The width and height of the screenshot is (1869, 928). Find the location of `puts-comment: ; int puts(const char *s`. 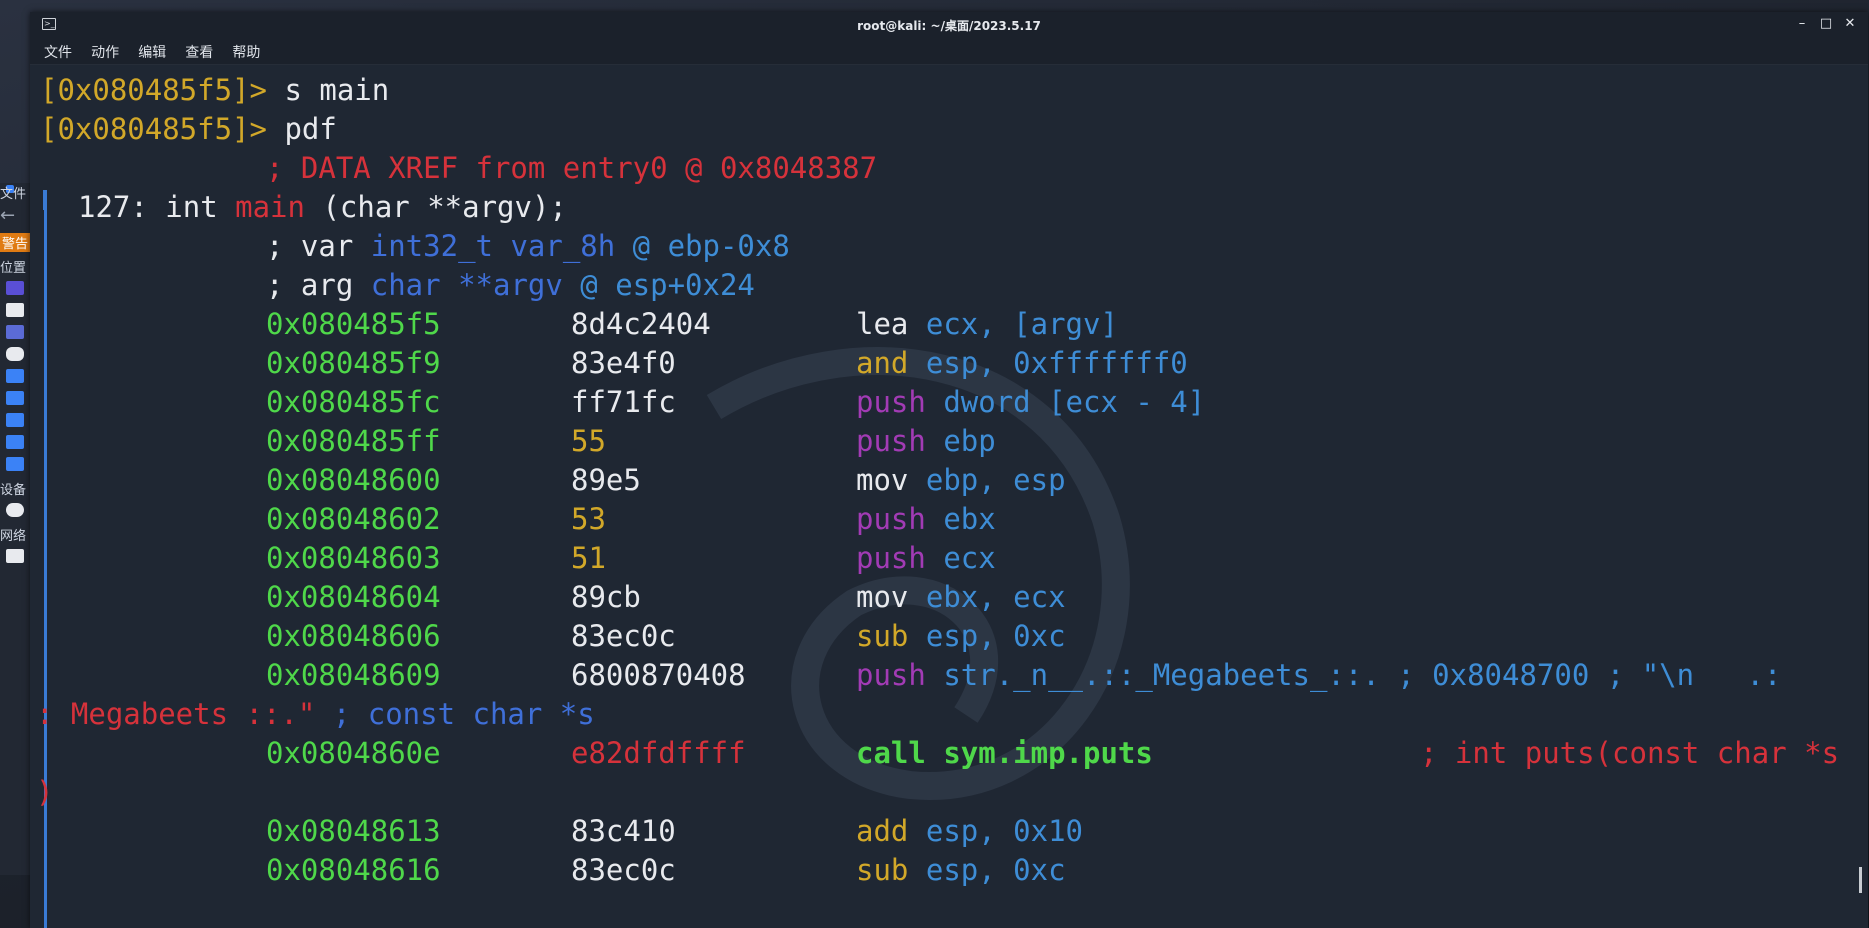

puts-comment: ; int puts(const char *s is located at coordinates (1630, 753).